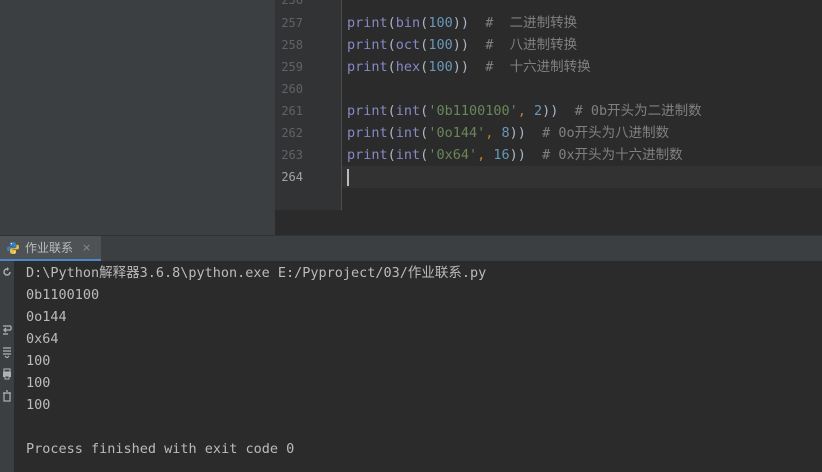  Describe the element at coordinates (46, 317) in the screenshot. I see `console-output-line: 0o144` at that location.